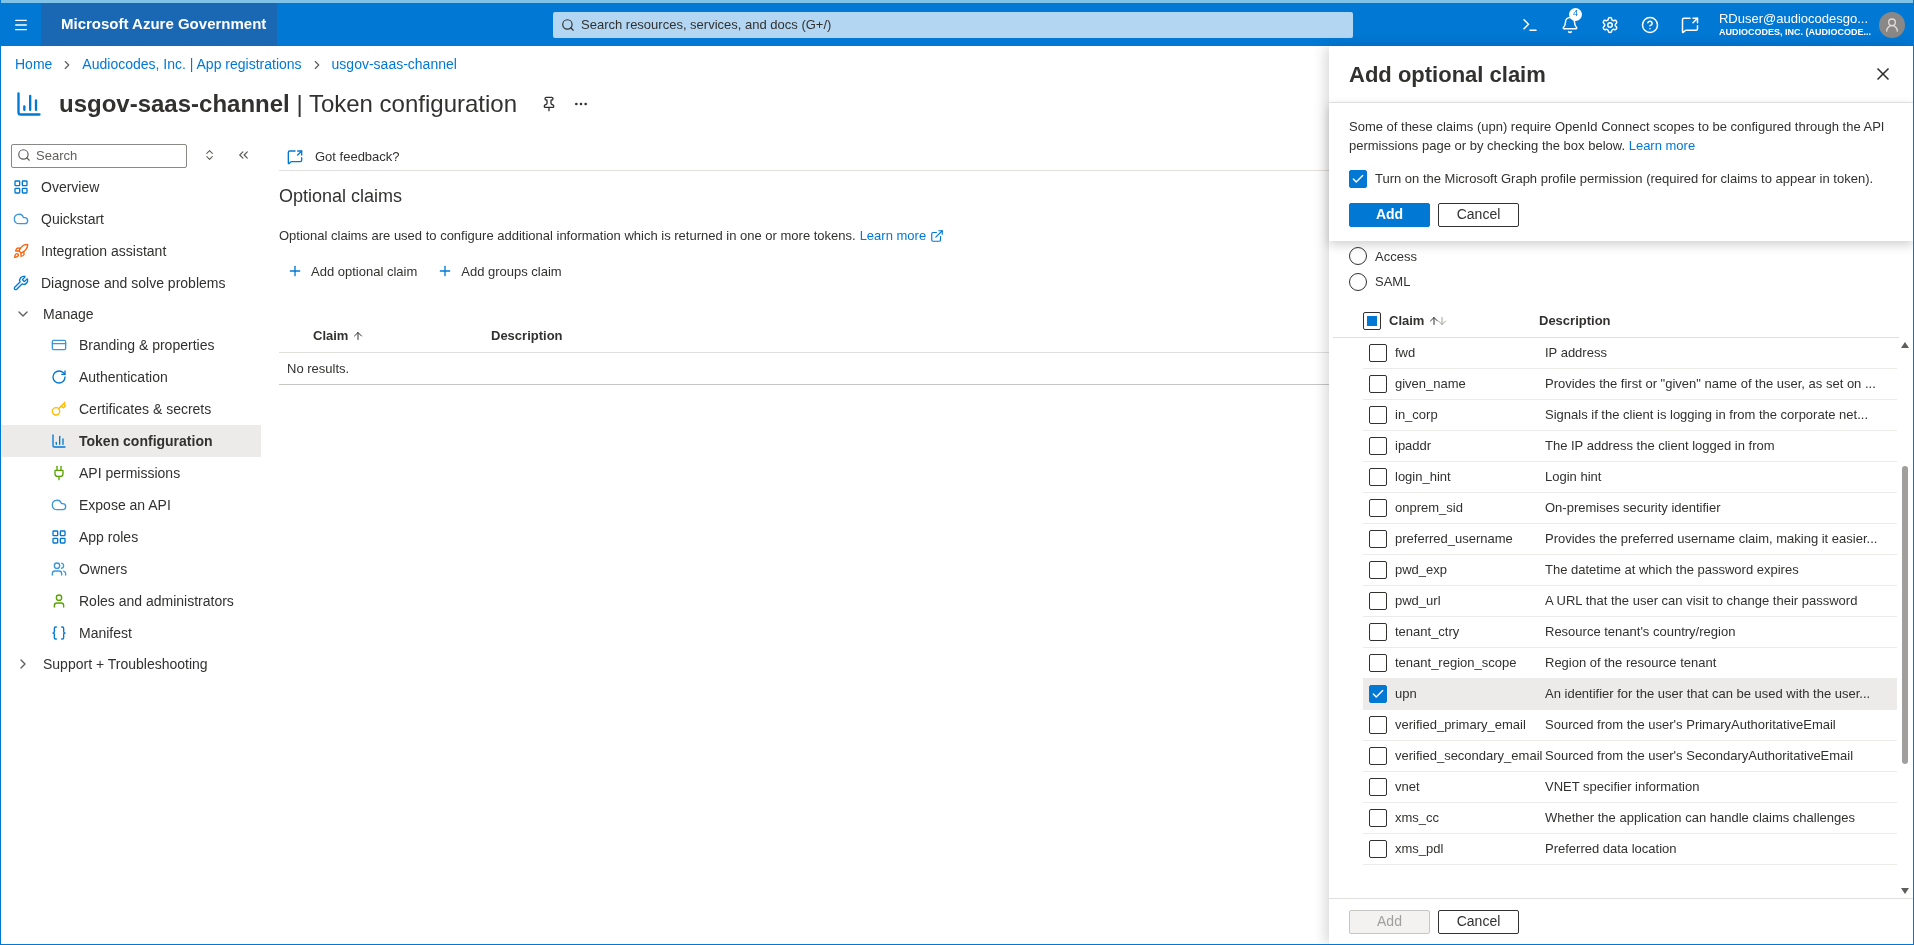 Image resolution: width=1914 pixels, height=945 pixels. Describe the element at coordinates (131, 537) in the screenshot. I see `nav-item: App roles` at that location.